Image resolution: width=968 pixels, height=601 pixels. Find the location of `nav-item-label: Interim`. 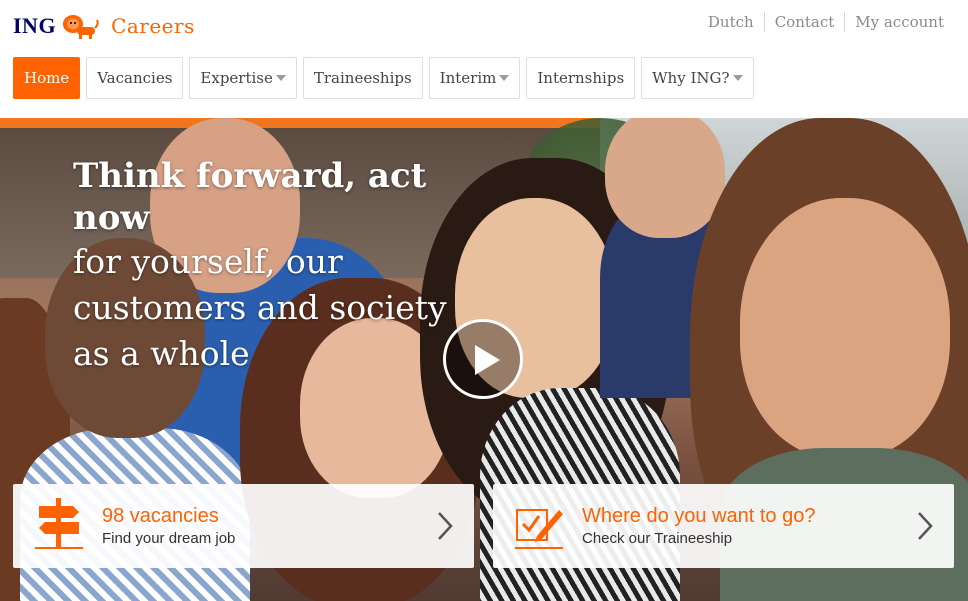

nav-item-label: Interim is located at coordinates (468, 78).